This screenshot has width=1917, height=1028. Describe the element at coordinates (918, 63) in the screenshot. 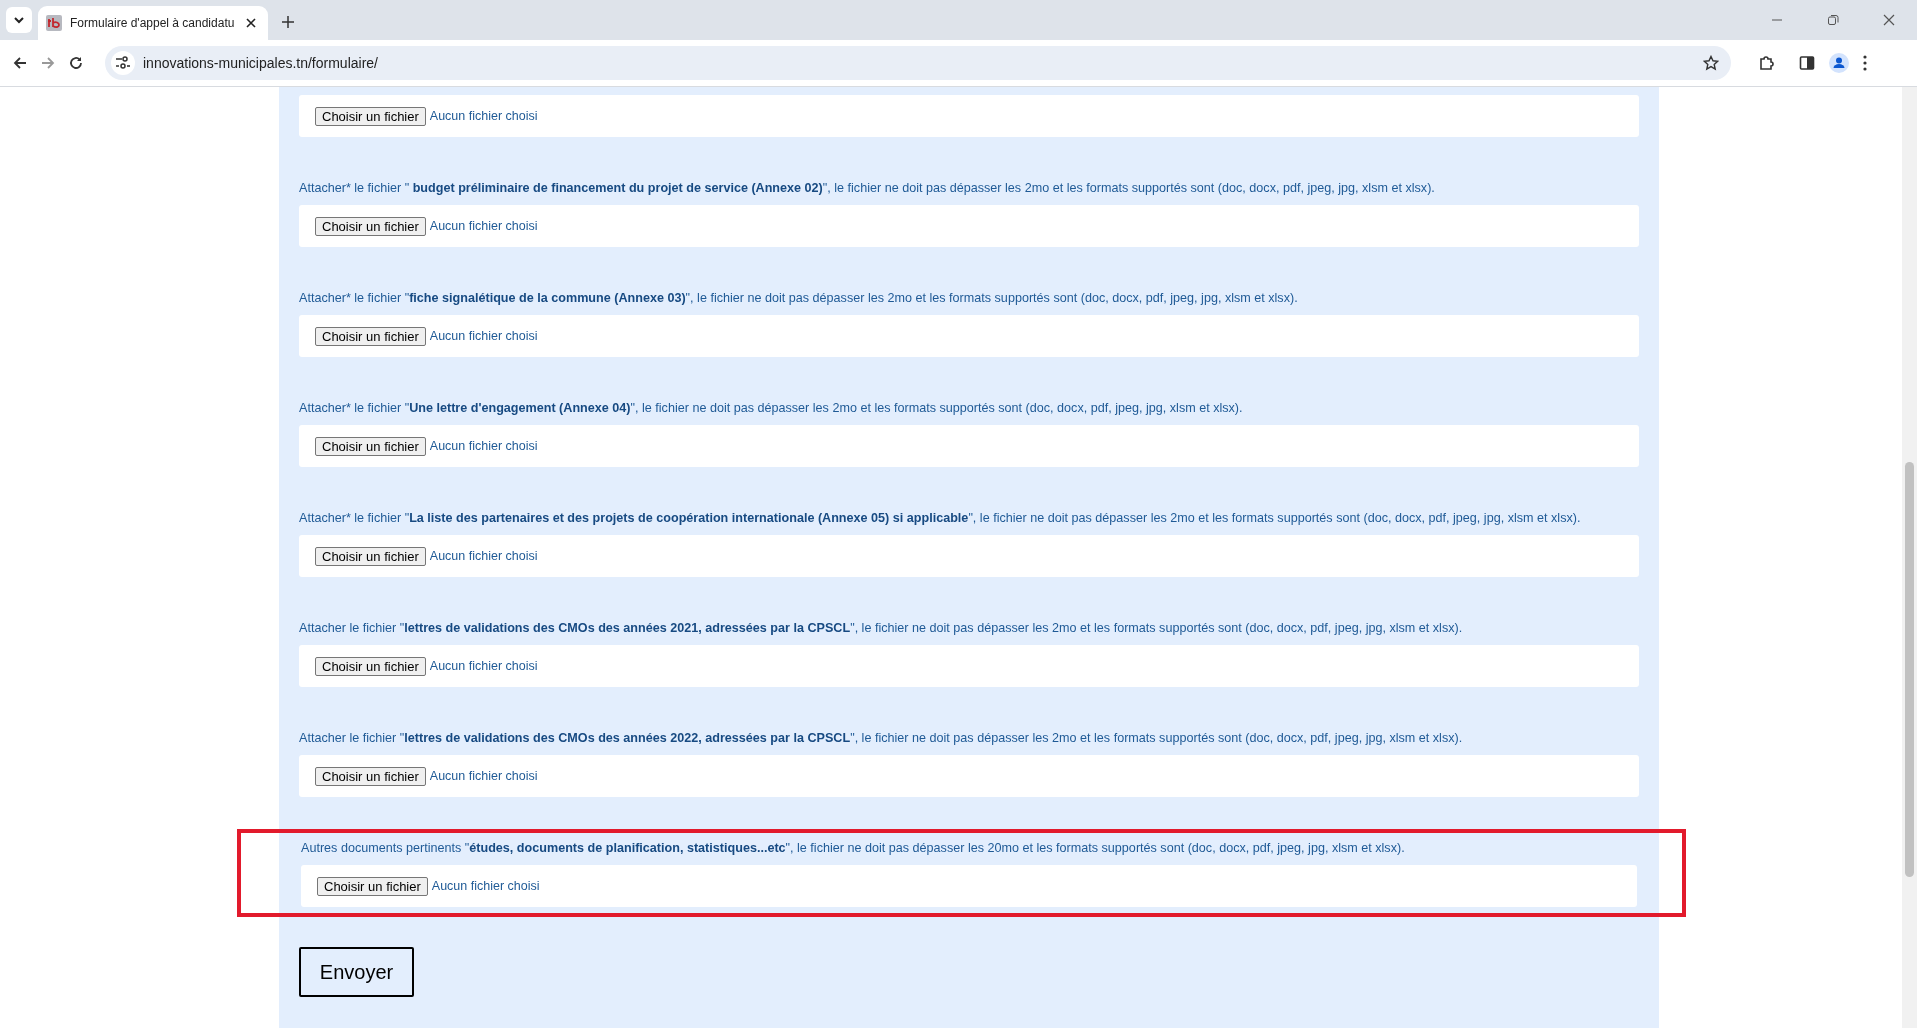

I see `address-bar: innovations-municipales.tn/formulaire/` at that location.